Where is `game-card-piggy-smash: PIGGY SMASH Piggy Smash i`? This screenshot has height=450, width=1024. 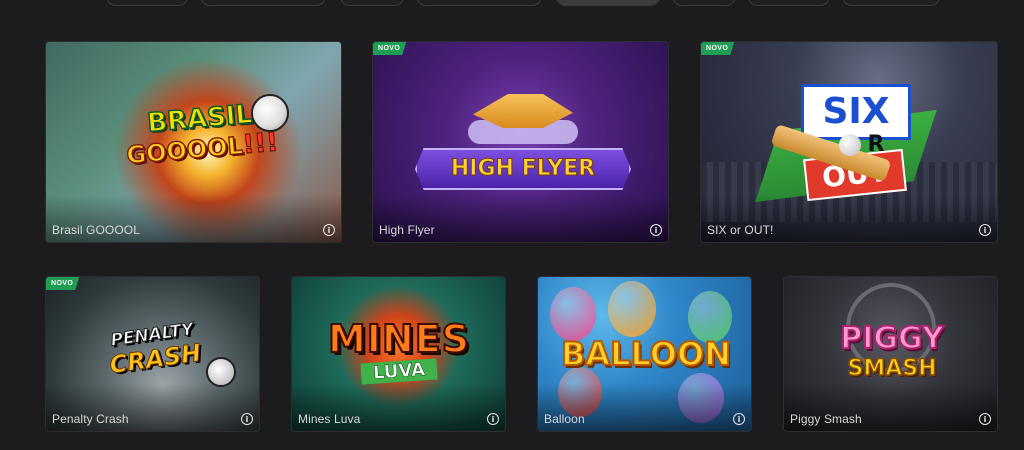 game-card-piggy-smash: PIGGY SMASH Piggy Smash i is located at coordinates (890, 354).